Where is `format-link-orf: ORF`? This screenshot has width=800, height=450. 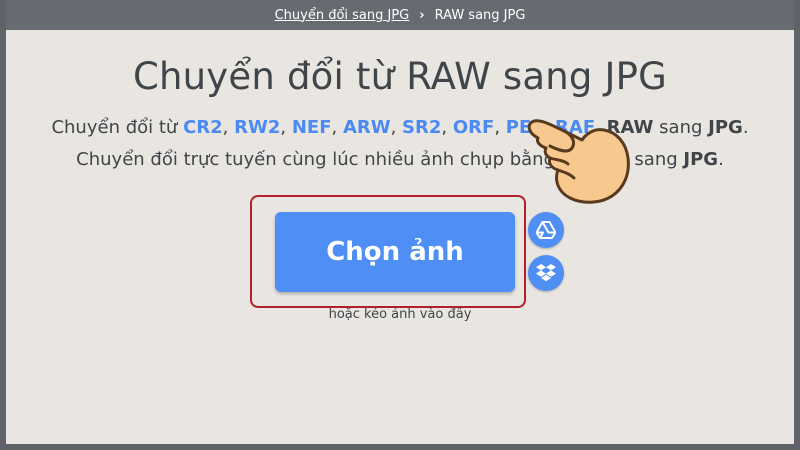
format-link-orf: ORF is located at coordinates (473, 127).